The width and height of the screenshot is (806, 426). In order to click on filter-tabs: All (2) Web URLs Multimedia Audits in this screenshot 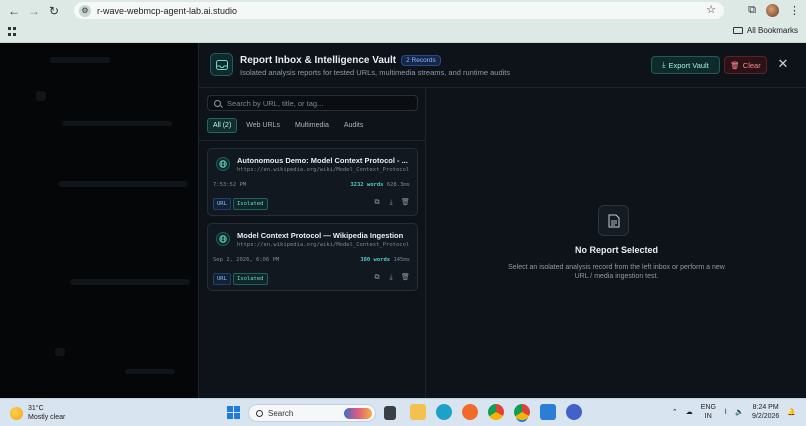, I will do `click(288, 125)`.